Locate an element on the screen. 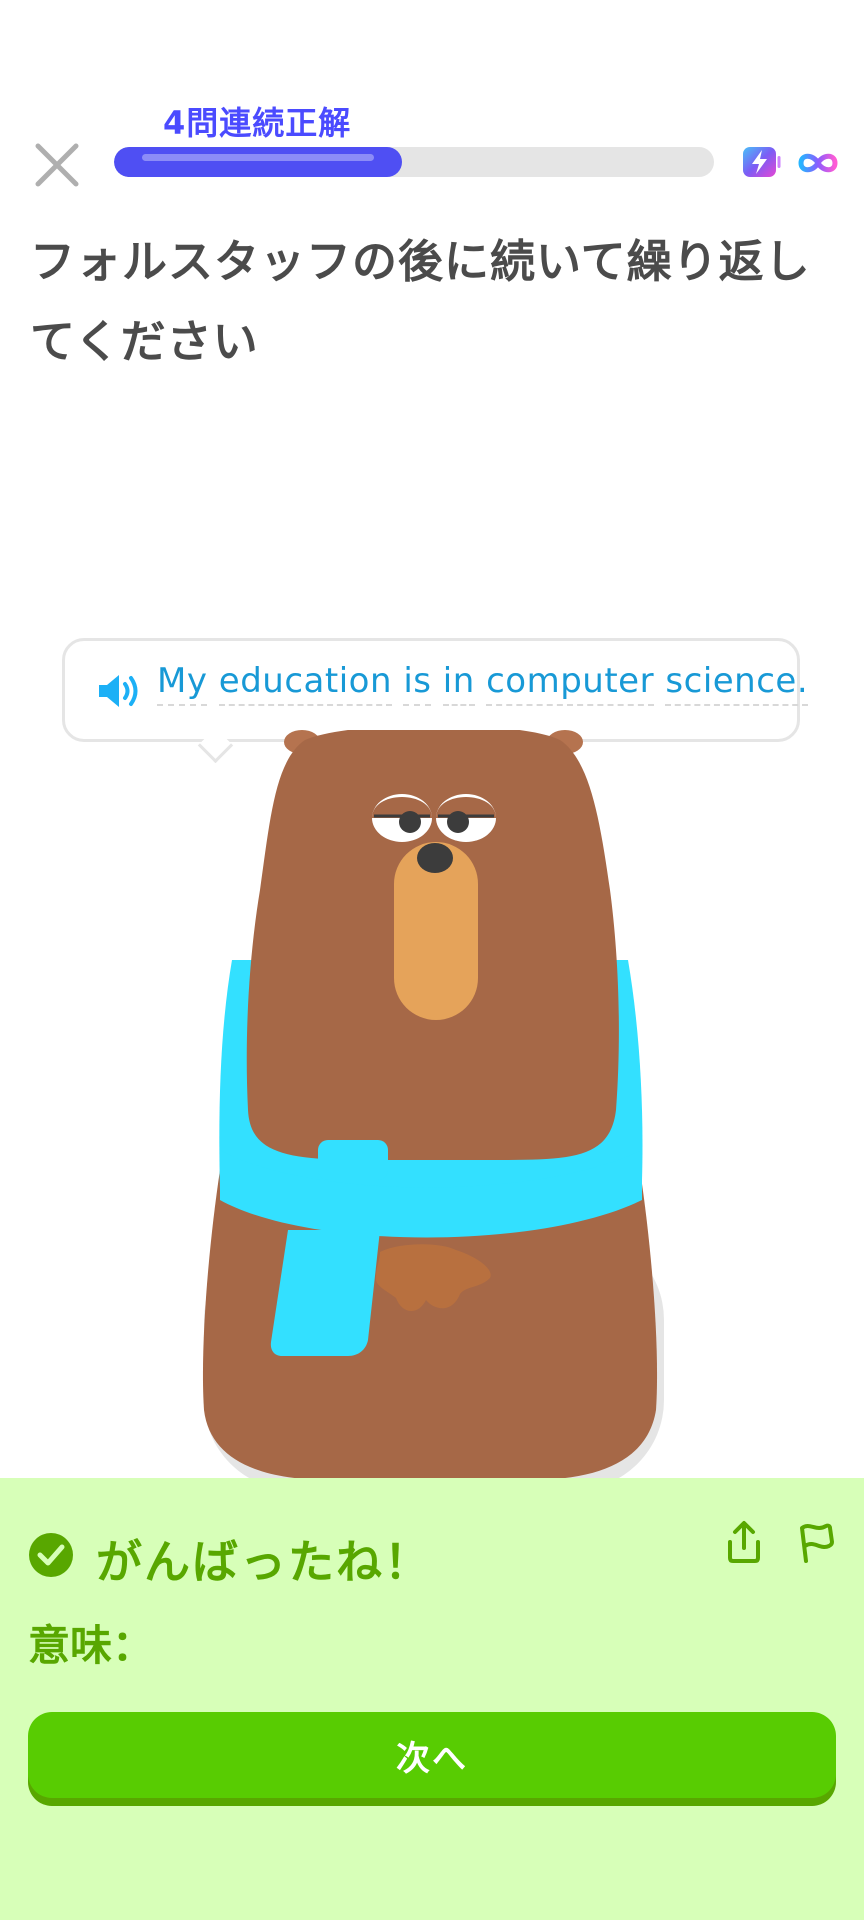  sentence: My education is in computer science. is located at coordinates (483, 683).